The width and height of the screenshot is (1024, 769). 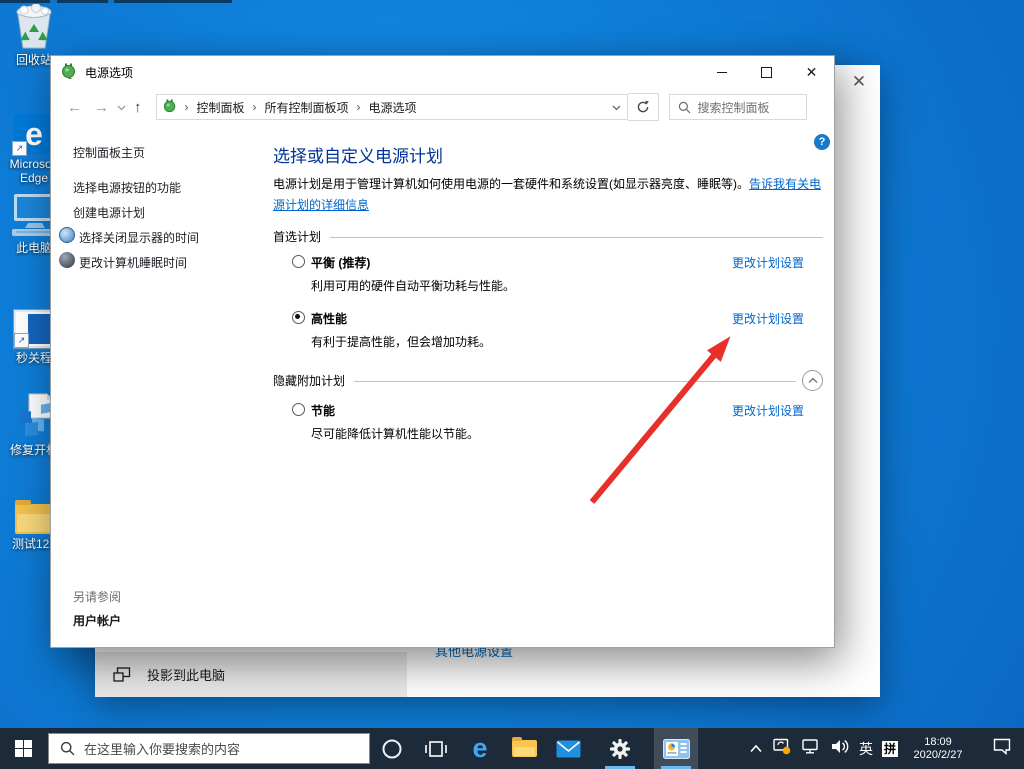 What do you see at coordinates (186, 675) in the screenshot?
I see `sidebar-item-label: 投影到此电脑` at bounding box center [186, 675].